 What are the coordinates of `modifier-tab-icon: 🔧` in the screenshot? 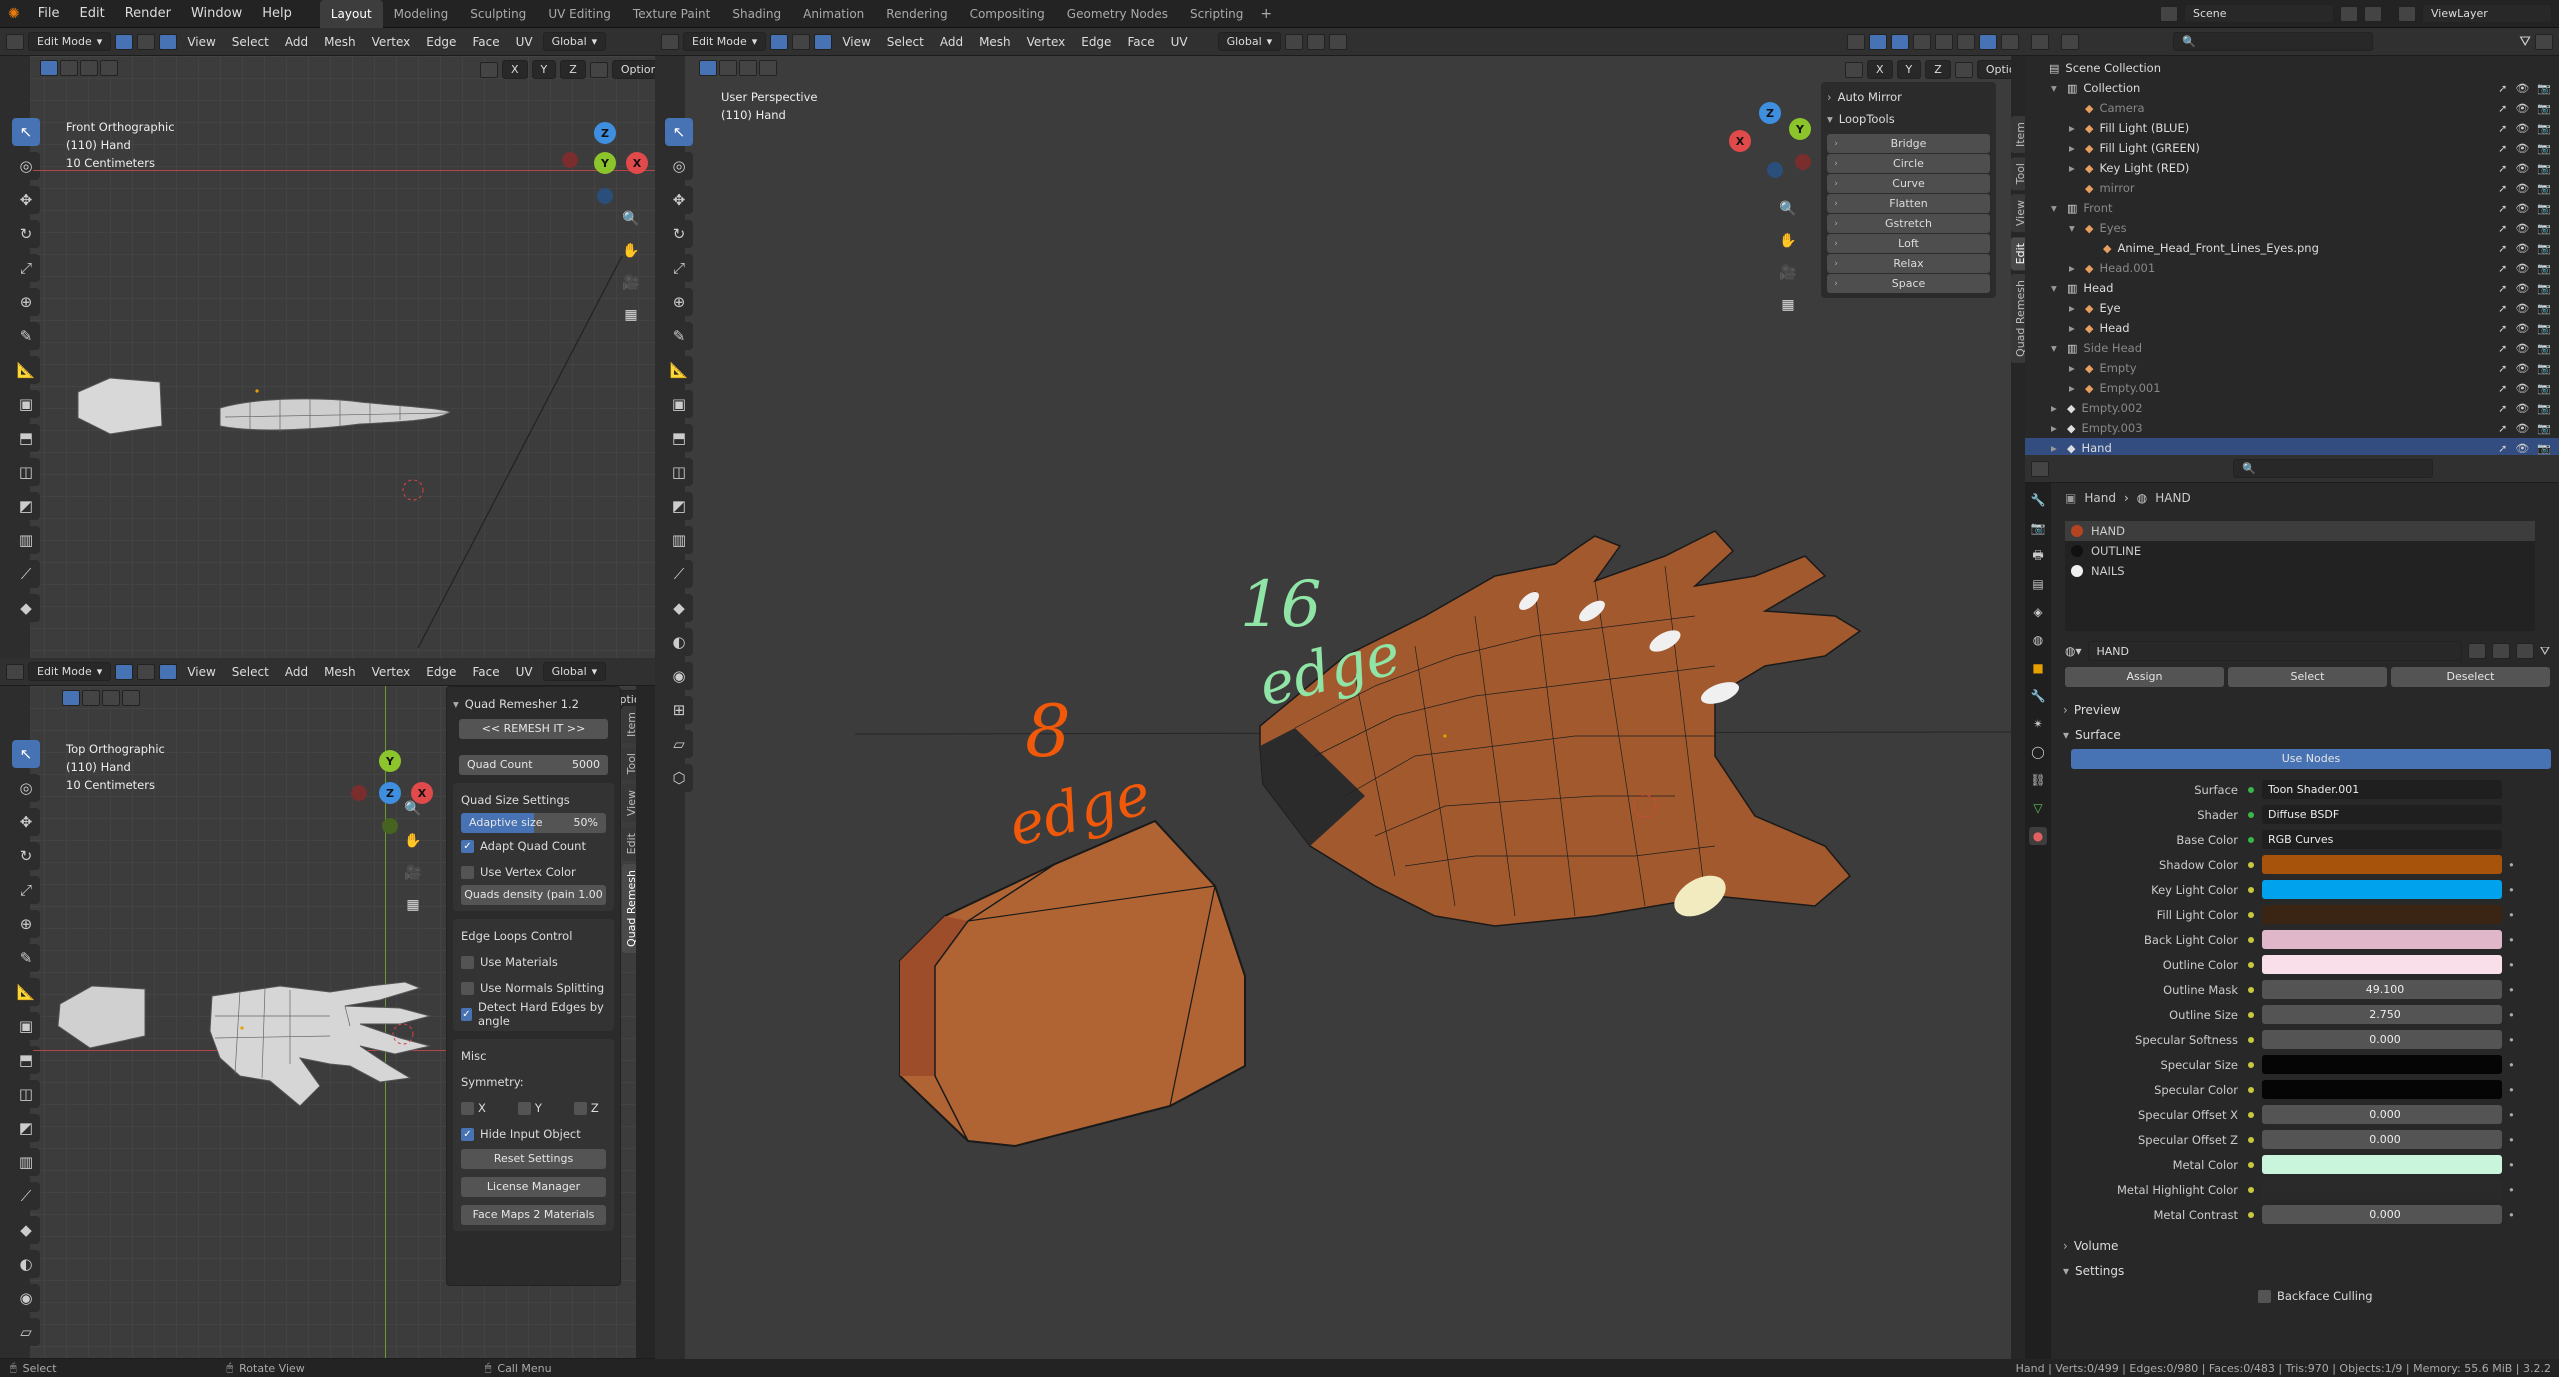 It's located at (2038, 696).